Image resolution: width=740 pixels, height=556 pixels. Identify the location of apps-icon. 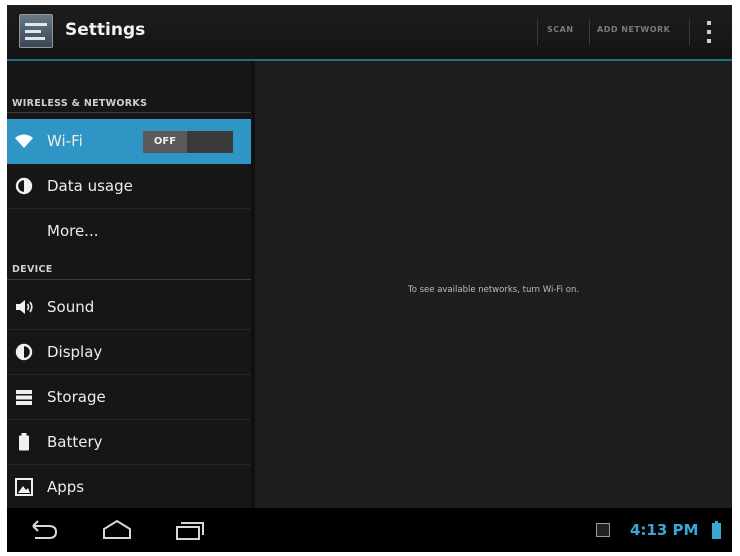
(24, 487).